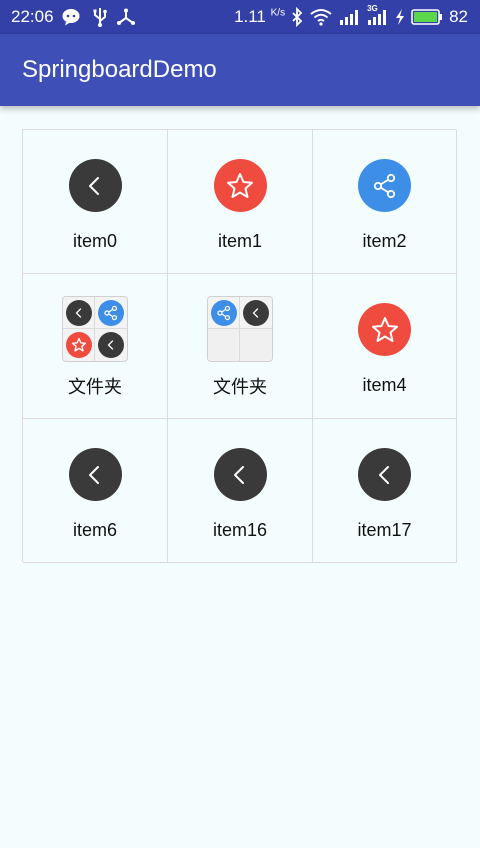  What do you see at coordinates (240, 70) in the screenshot?
I see `app-bar: SpringboardDemo` at bounding box center [240, 70].